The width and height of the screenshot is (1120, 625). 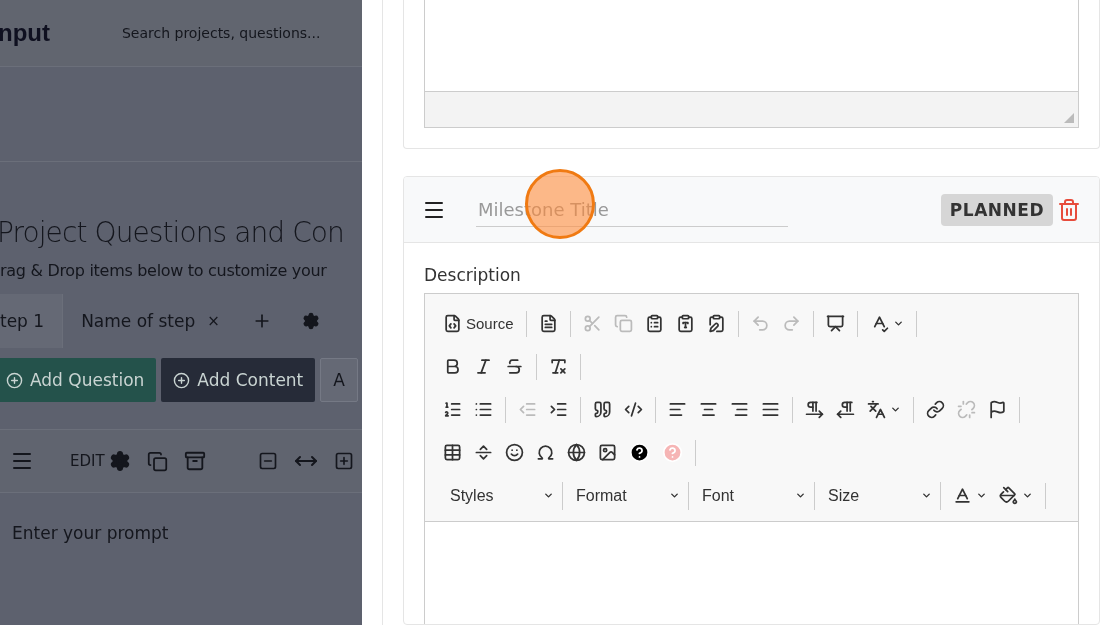 I want to click on numbered-list-icon, so click(x=452, y=409).